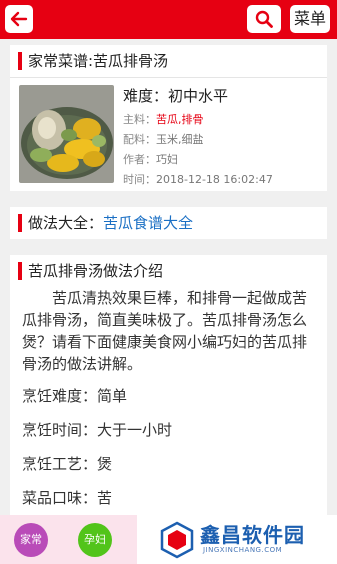 This screenshot has width=337, height=564. What do you see at coordinates (168, 77) in the screenshot?
I see `divider` at bounding box center [168, 77].